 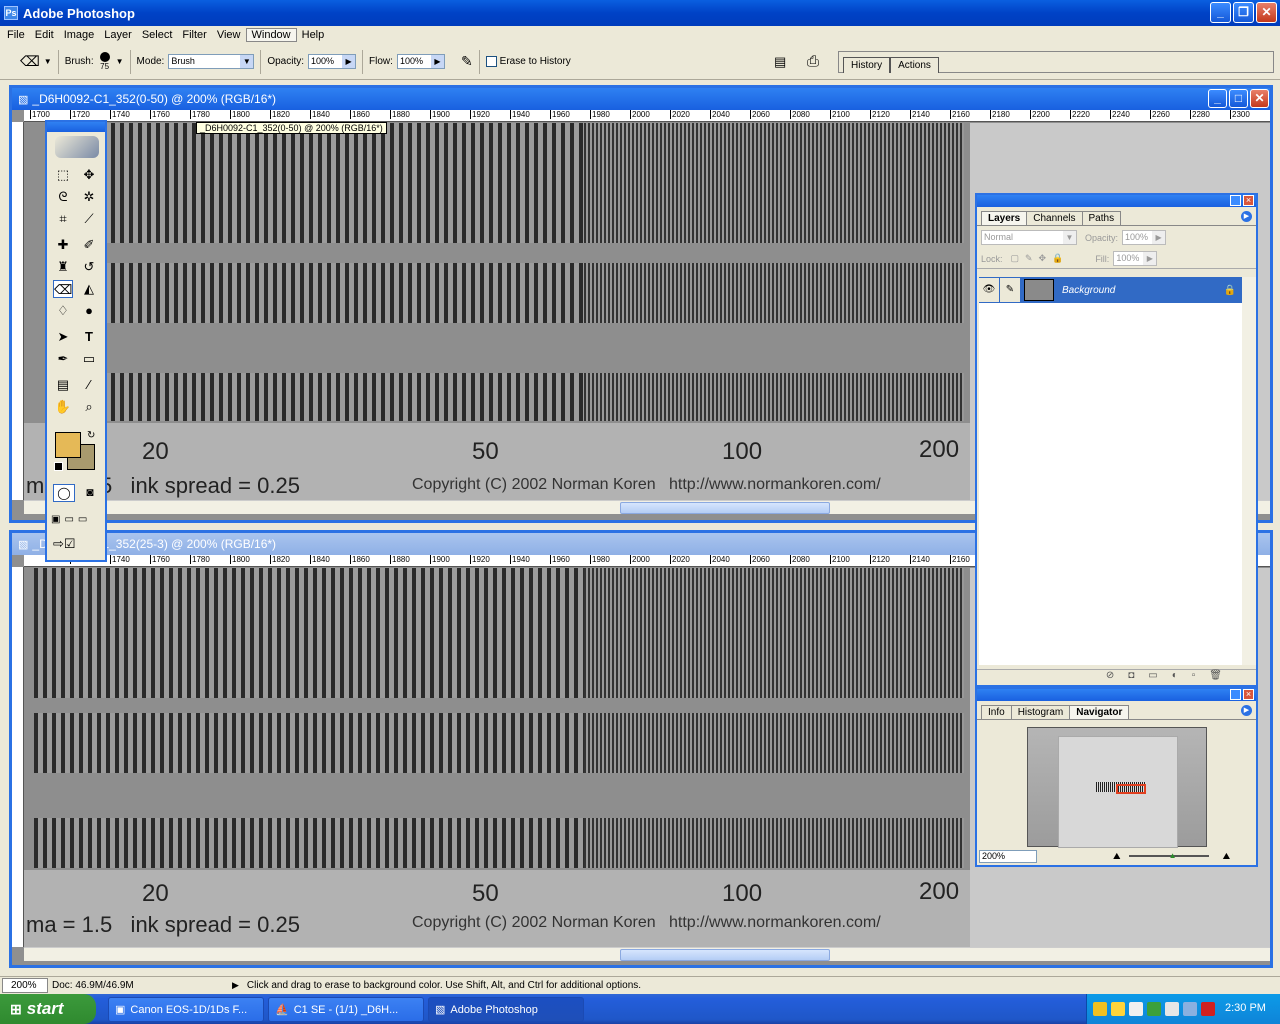 What do you see at coordinates (1173, 855) in the screenshot?
I see `zoom-slider-thumb: ▲` at bounding box center [1173, 855].